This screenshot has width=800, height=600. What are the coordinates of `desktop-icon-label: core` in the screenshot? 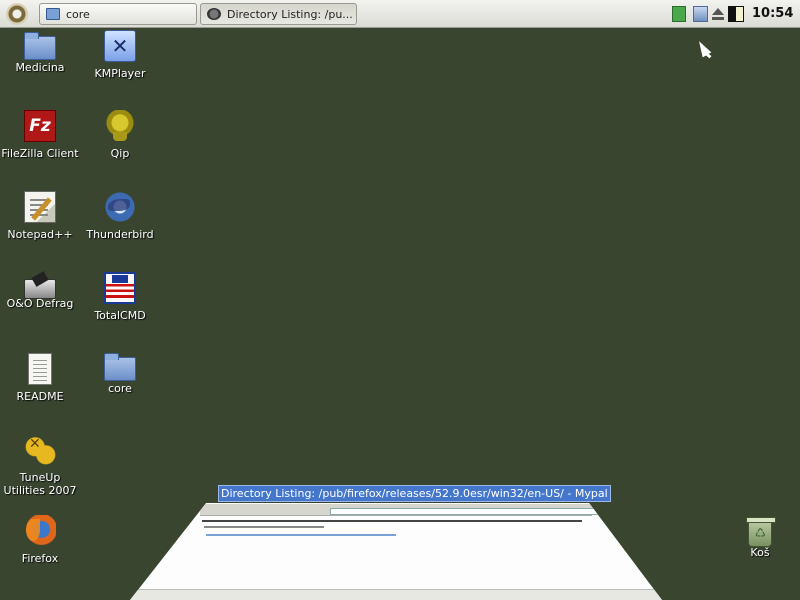 It's located at (120, 388).